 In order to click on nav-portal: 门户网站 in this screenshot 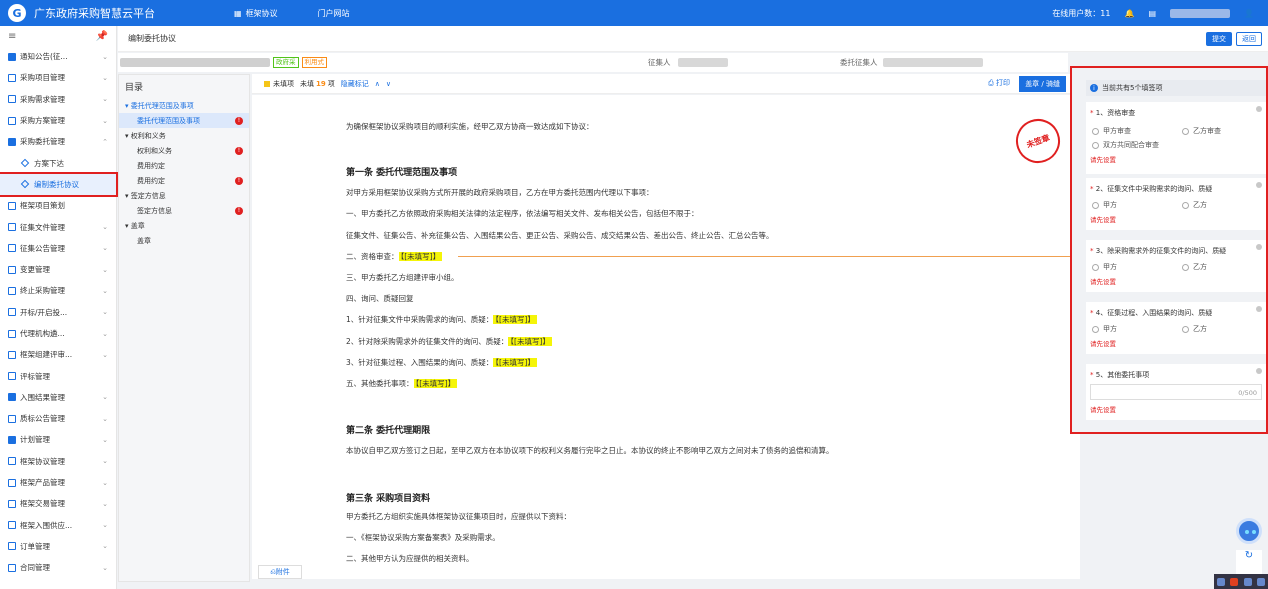, I will do `click(334, 13)`.